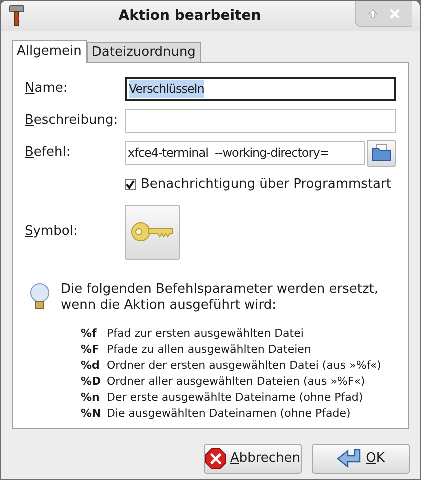 The image size is (421, 480). Describe the element at coordinates (373, 13) in the screenshot. I see `up-arrow-icon` at that location.